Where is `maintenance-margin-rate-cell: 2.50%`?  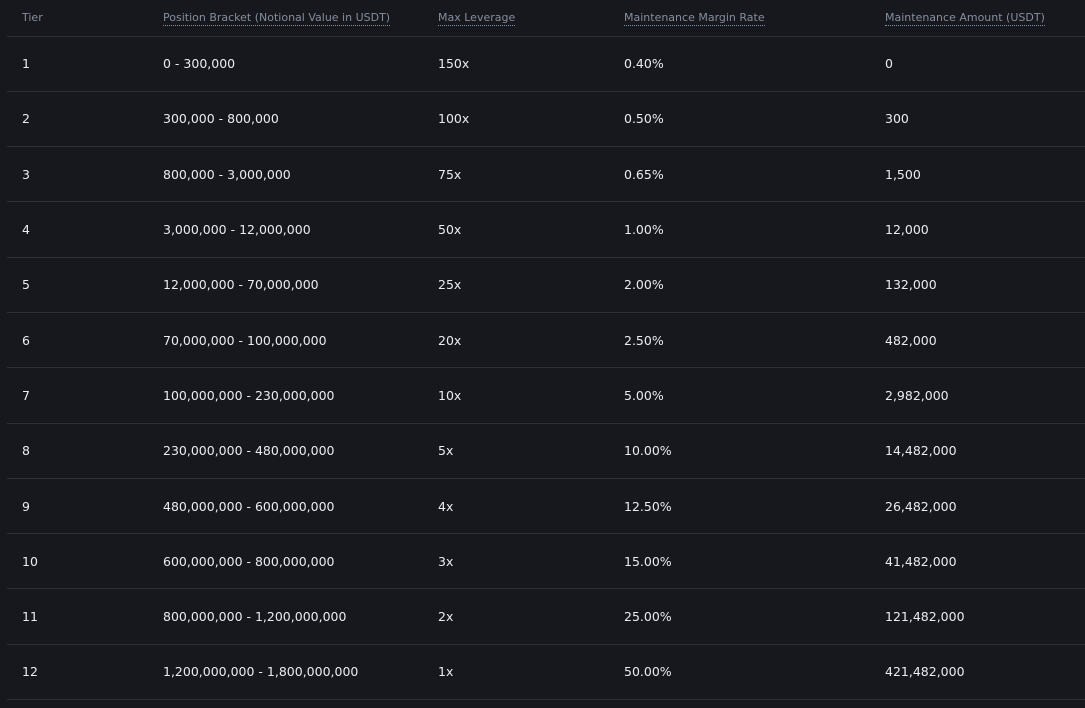 maintenance-margin-rate-cell: 2.50% is located at coordinates (739, 340).